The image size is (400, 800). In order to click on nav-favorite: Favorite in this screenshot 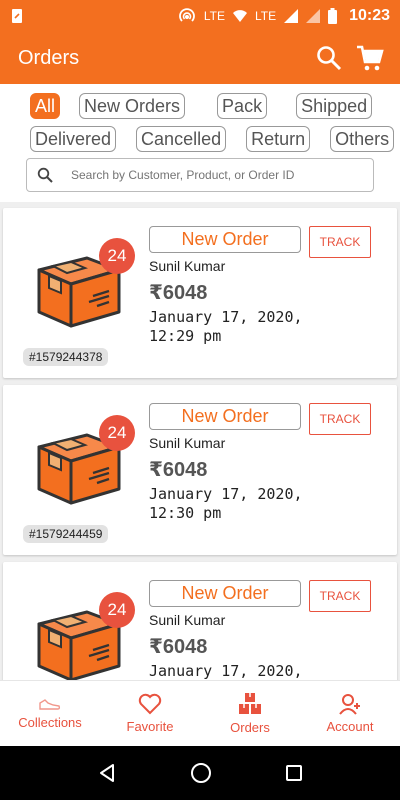, I will do `click(150, 713)`.